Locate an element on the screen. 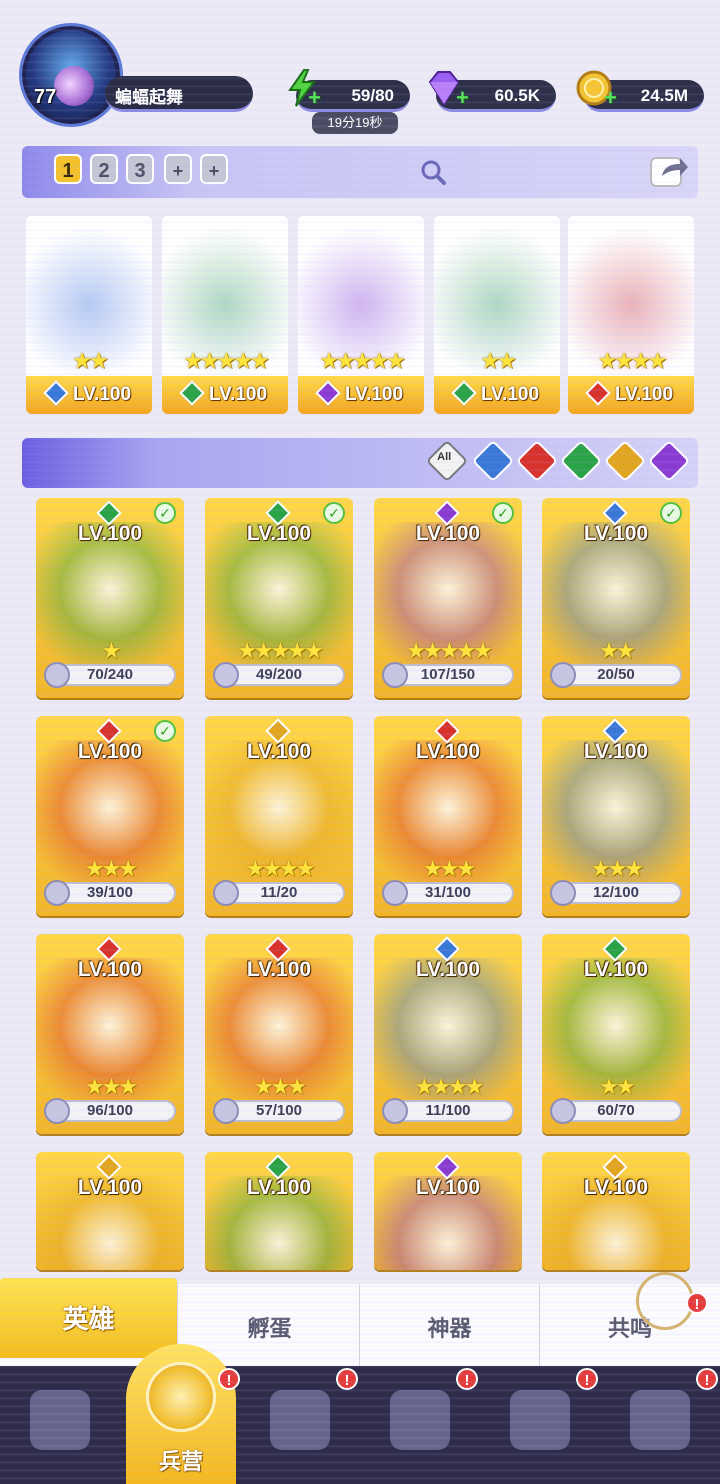 This screenshot has width=720, height=1484. nav-guild-icon is located at coordinates (540, 1425).